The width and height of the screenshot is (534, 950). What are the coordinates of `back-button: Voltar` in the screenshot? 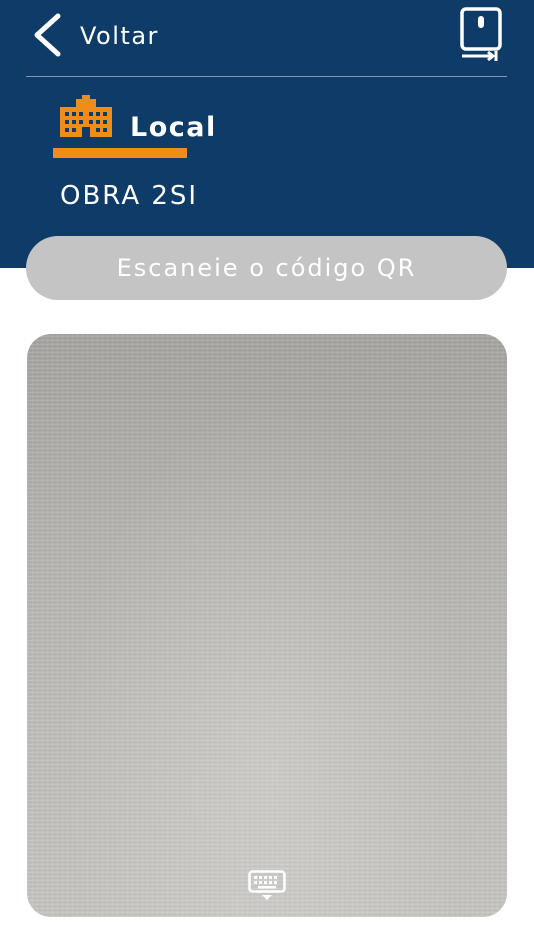 It's located at (93, 35).